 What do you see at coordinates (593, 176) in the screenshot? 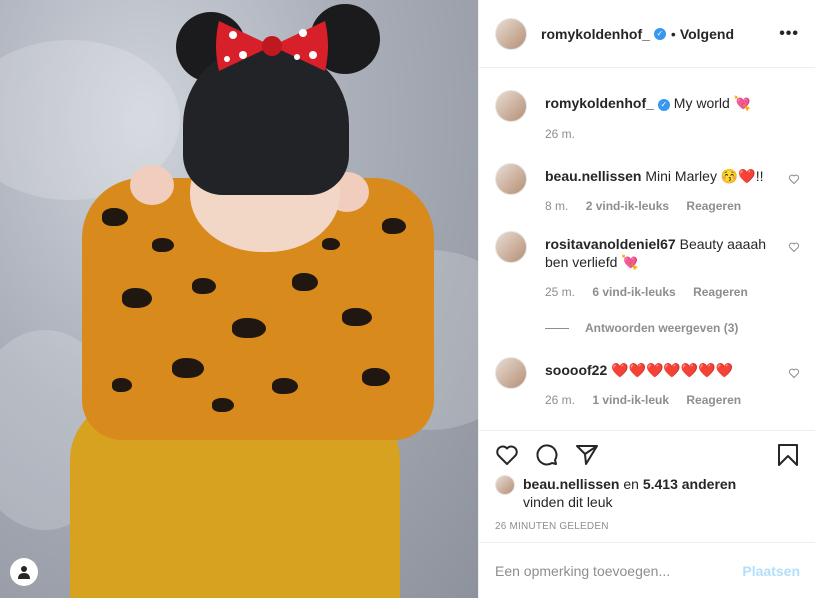
I see `comment-username: beau.nellissen` at bounding box center [593, 176].